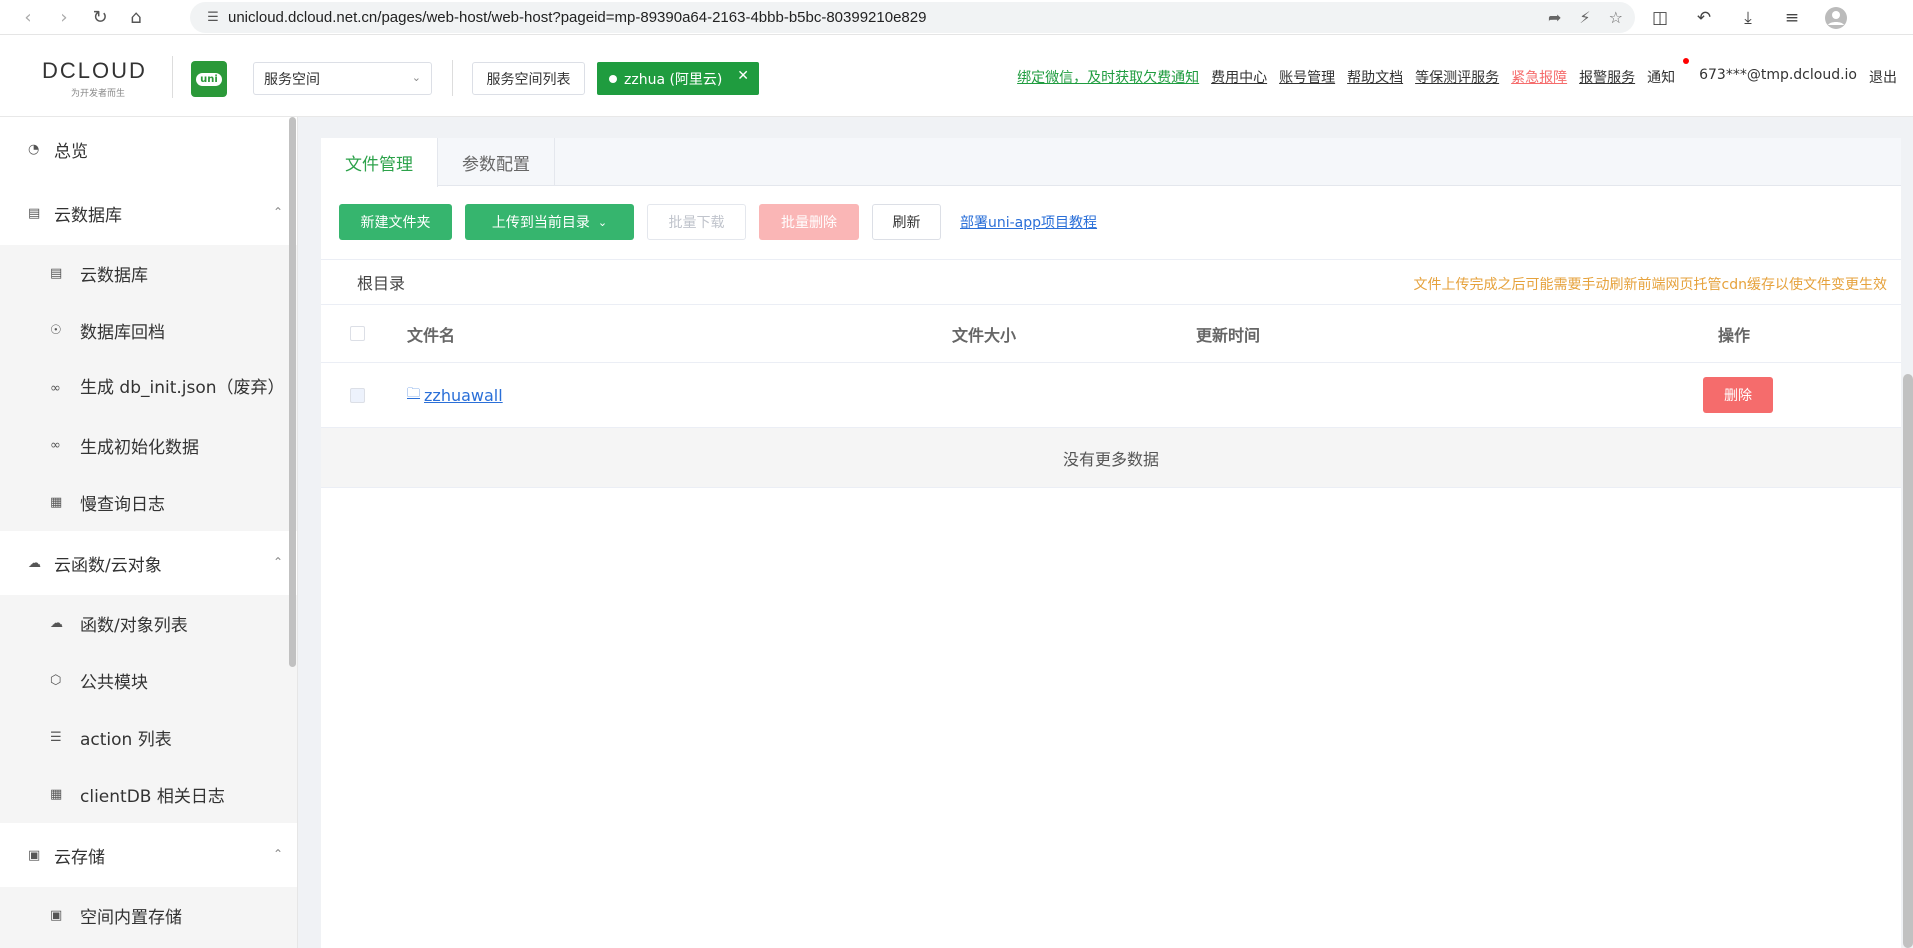 This screenshot has width=1913, height=948. Describe the element at coordinates (139, 448) in the screenshot. I see `sidebar-item-label: 生成初始化数据` at that location.